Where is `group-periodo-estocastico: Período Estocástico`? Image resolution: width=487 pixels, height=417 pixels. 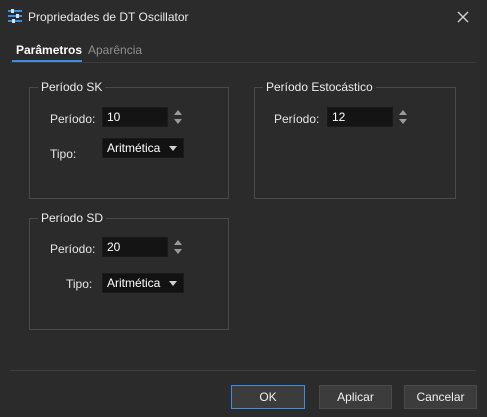
group-periodo-estocastico: Período Estocástico is located at coordinates (355, 139).